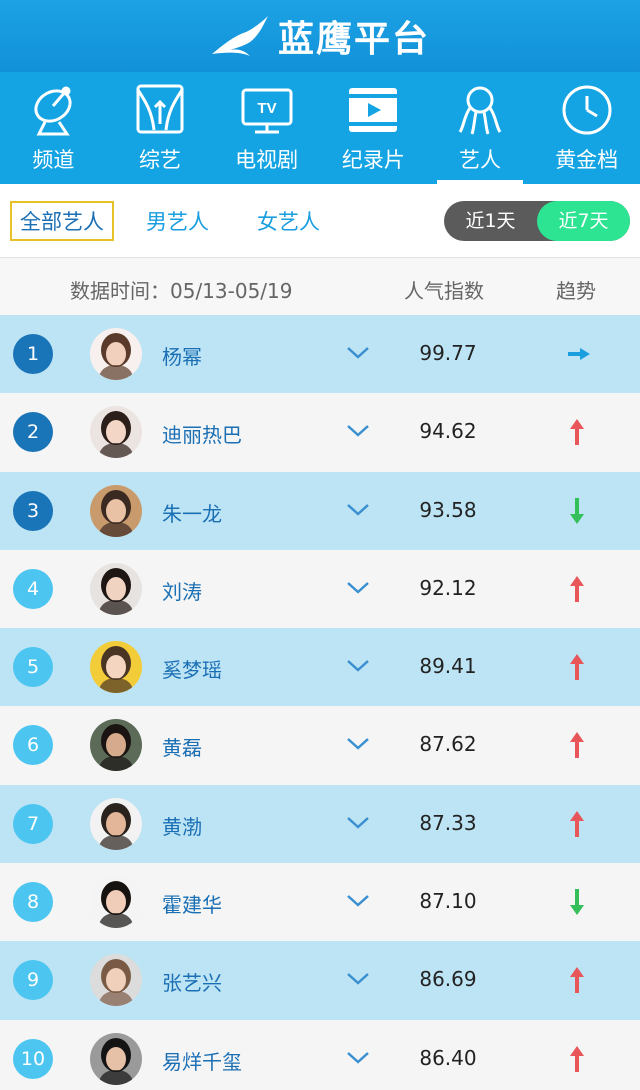  I want to click on artist-name: 黄磊, so click(182, 746).